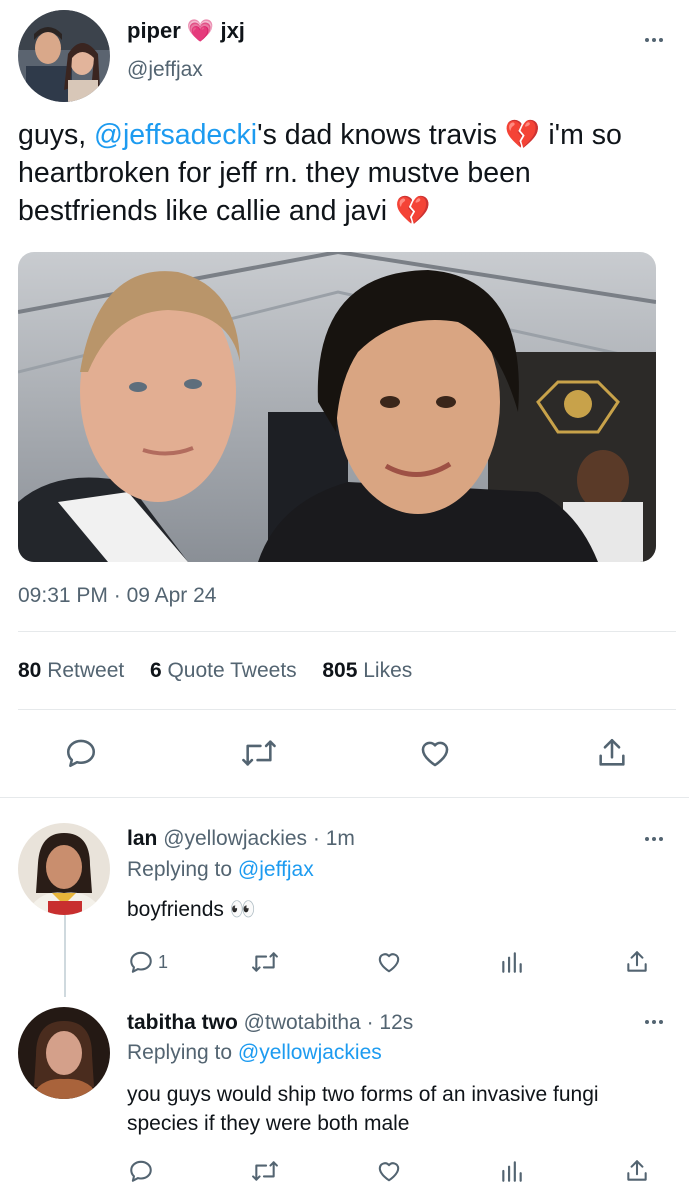  Describe the element at coordinates (200, 30) in the screenshot. I see `pink-heart-emoji: 💗` at that location.